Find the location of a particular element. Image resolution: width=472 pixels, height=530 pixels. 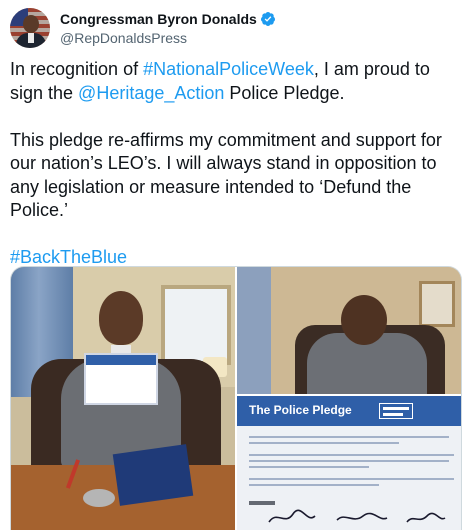

verified-badge-icon is located at coordinates (267, 19).